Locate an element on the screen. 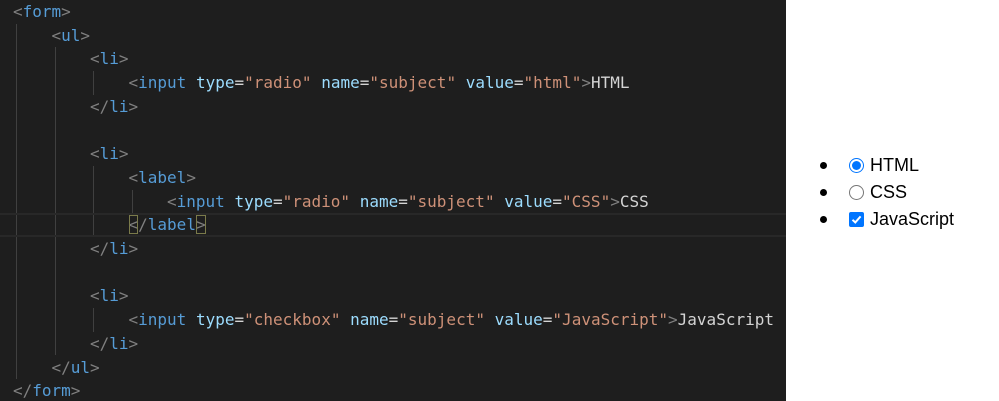 The height and width of the screenshot is (401, 999). code-line: </form> is located at coordinates (393, 390).